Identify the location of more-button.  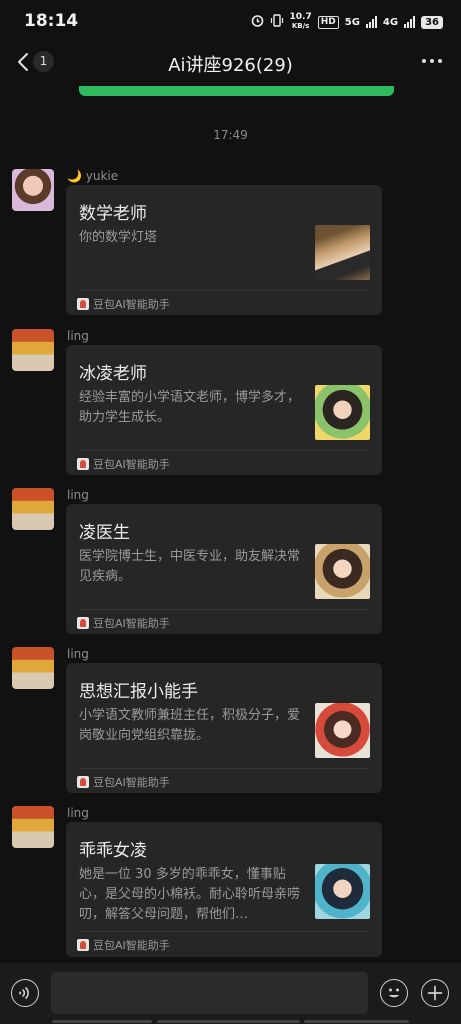
(432, 62).